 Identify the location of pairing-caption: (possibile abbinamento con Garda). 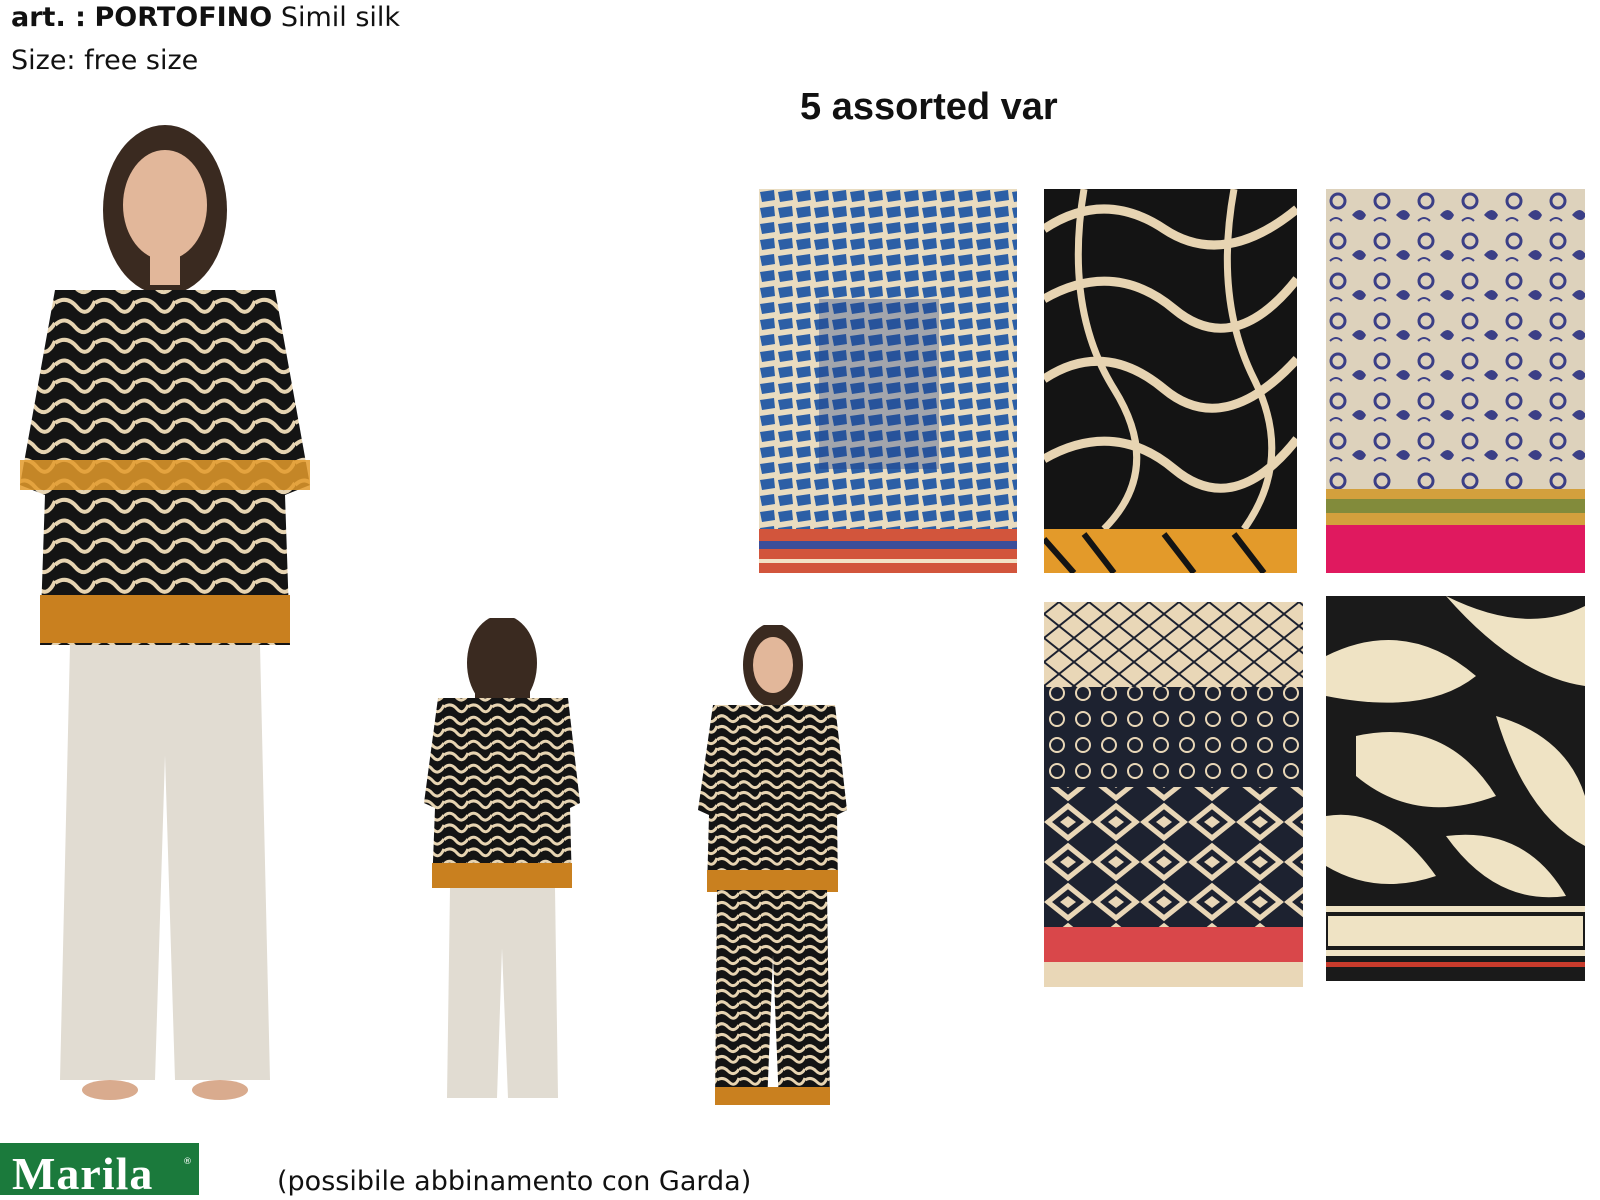
(514, 1181).